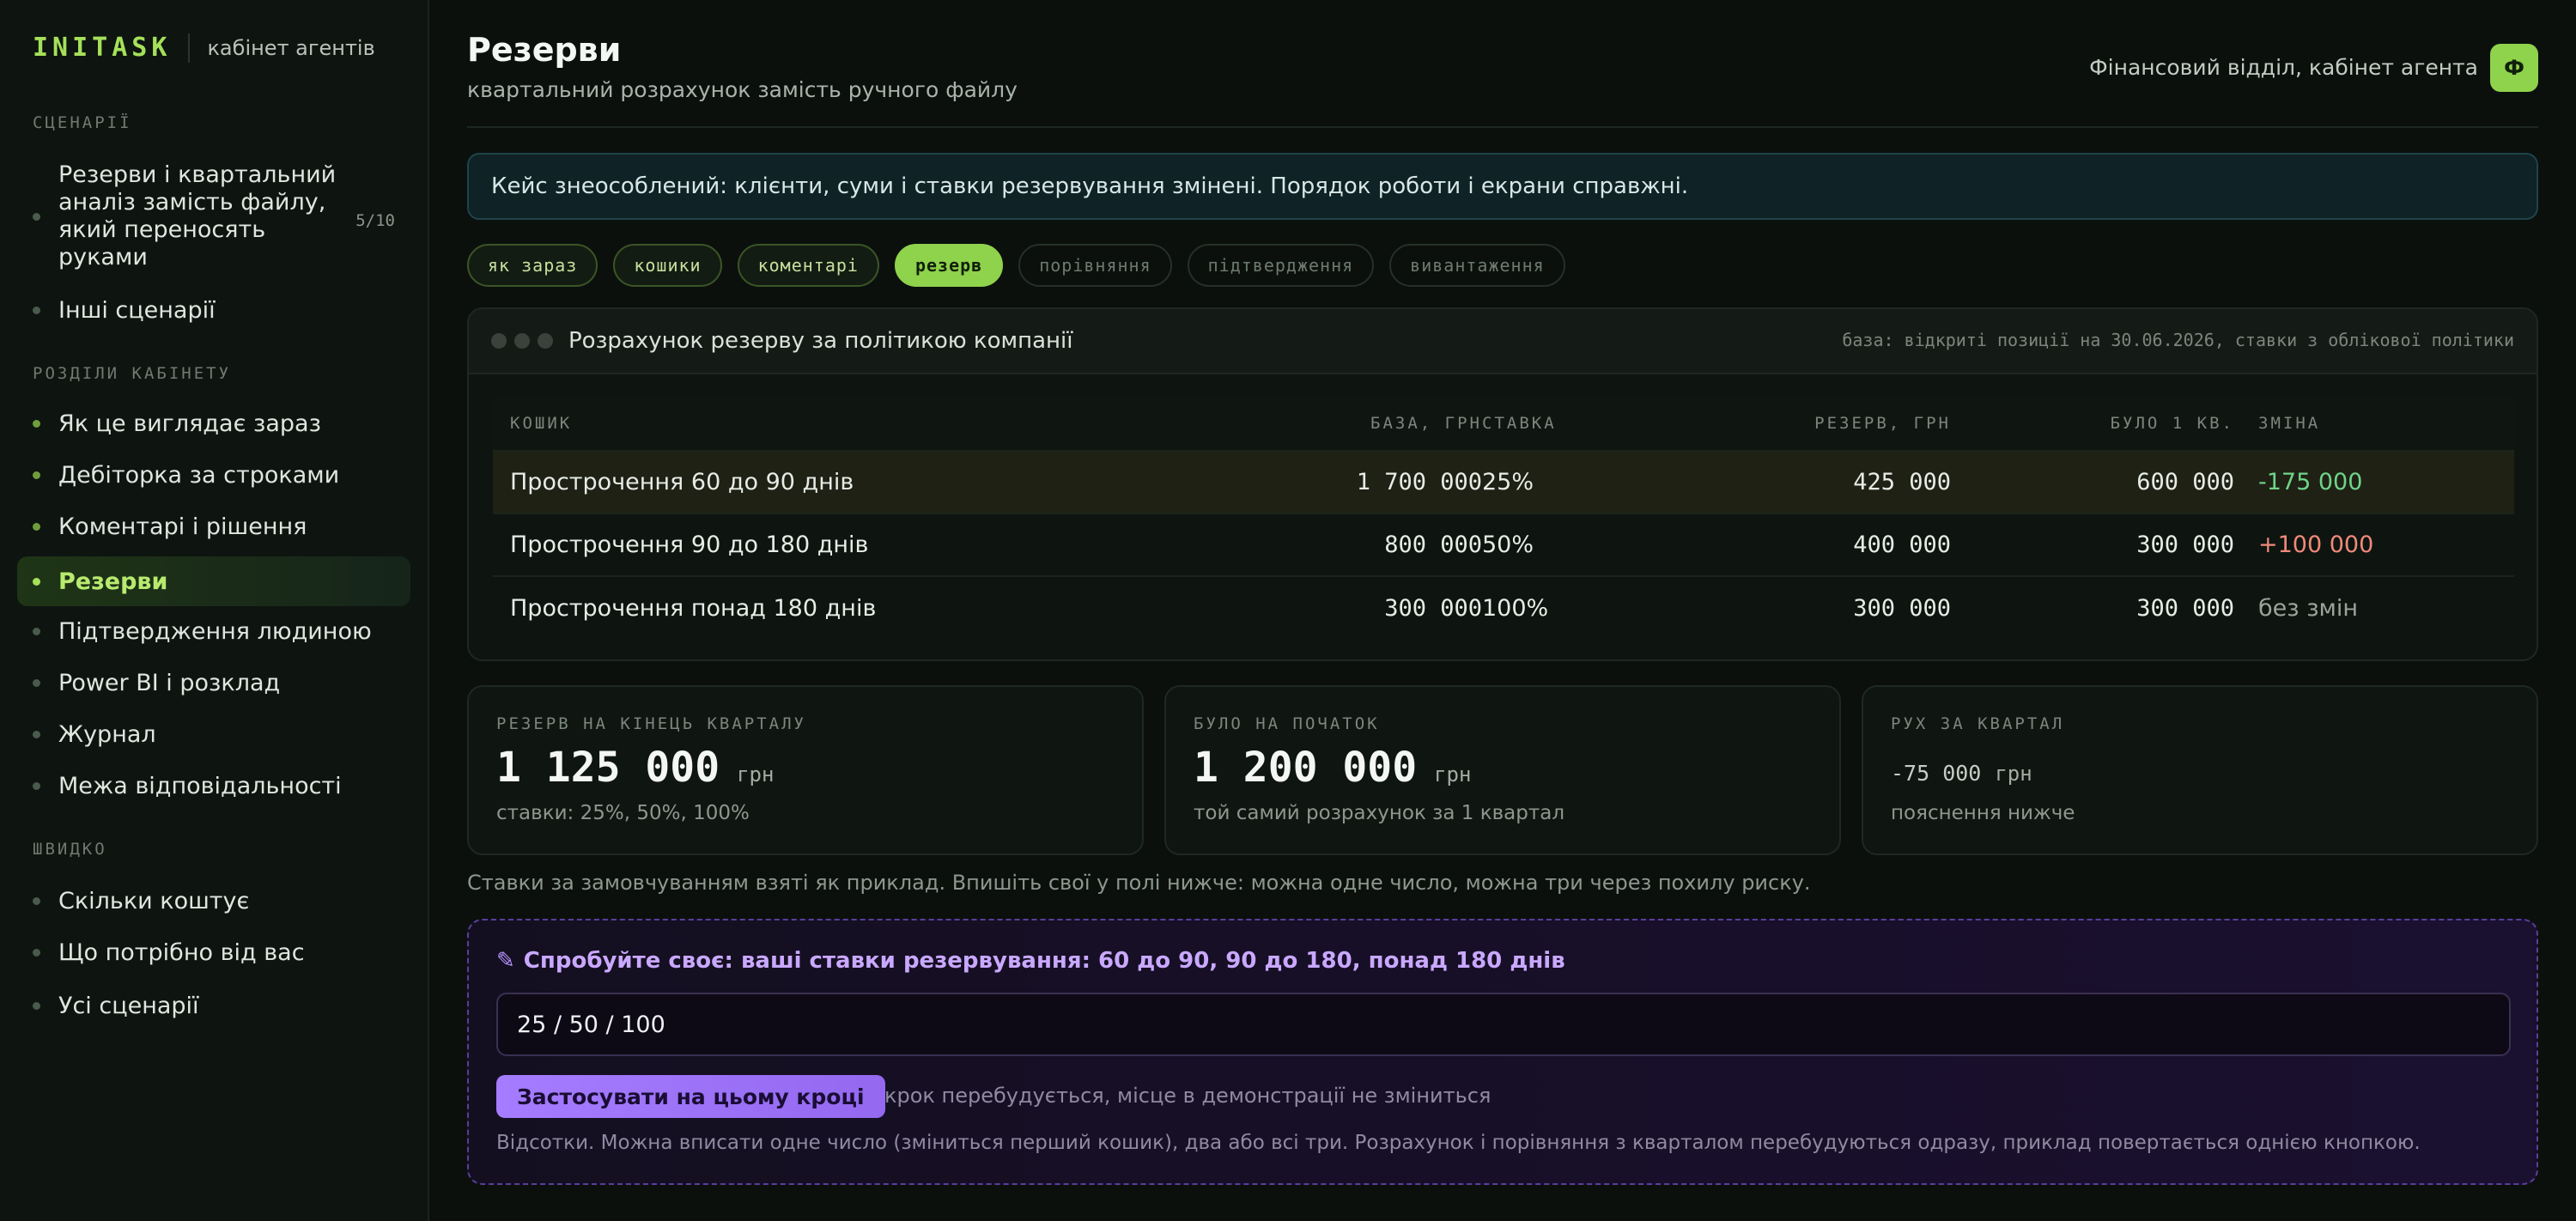  Describe the element at coordinates (1508, 482) in the screenshot. I see `cell-rate: 25%` at that location.